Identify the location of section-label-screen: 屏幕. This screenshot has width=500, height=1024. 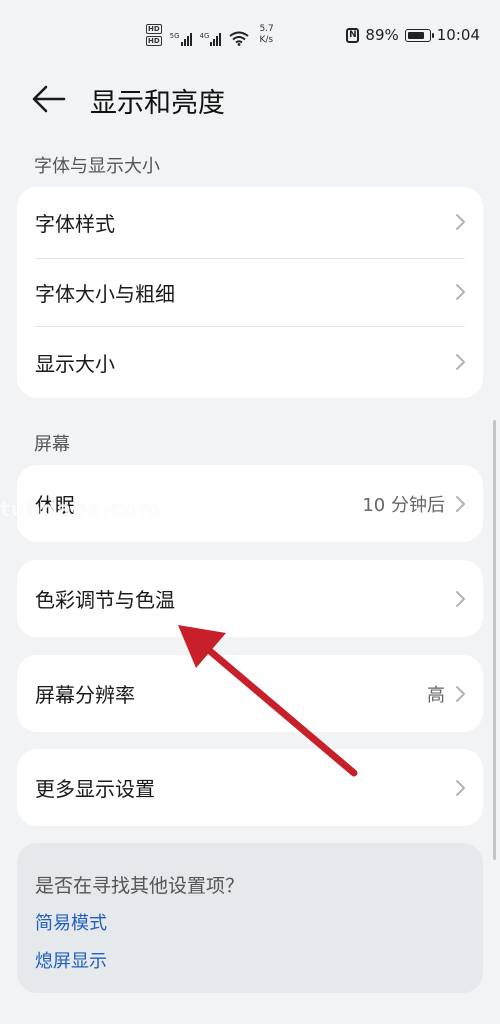
(52, 444).